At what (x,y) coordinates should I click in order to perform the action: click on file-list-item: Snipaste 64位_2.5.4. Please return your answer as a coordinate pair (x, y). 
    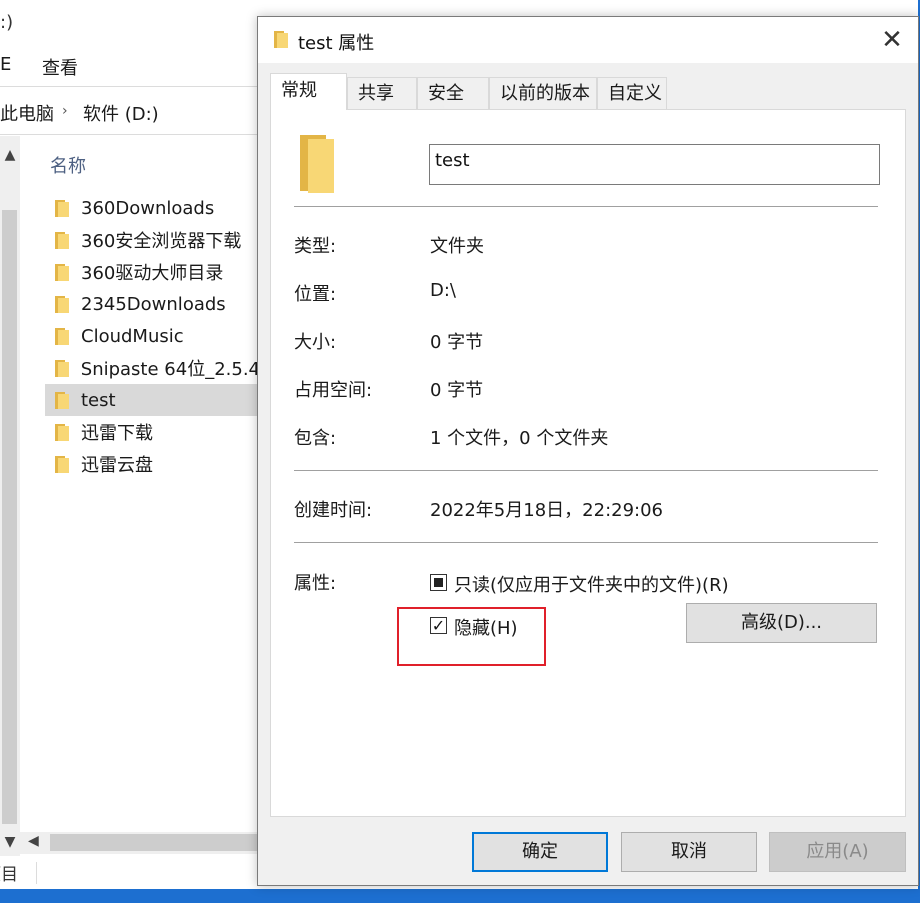
    Looking at the image, I should click on (152, 368).